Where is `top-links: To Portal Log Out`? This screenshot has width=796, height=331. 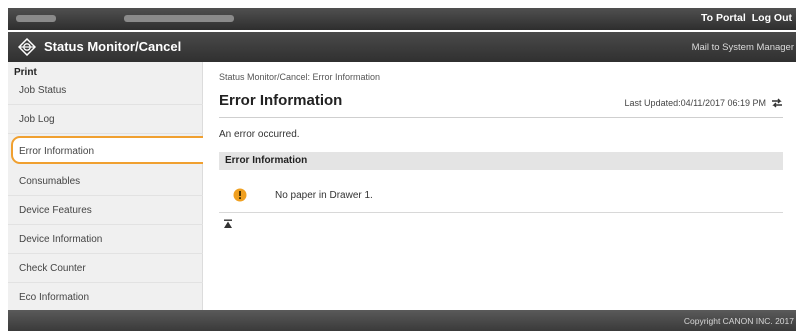 top-links: To Portal Log Out is located at coordinates (746, 18).